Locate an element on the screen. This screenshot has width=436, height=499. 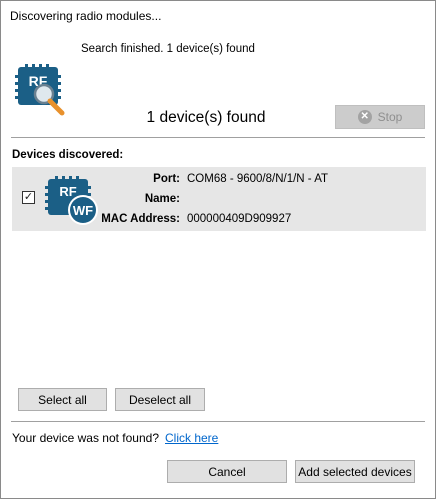
cancel-button: Cancel is located at coordinates (227, 471).